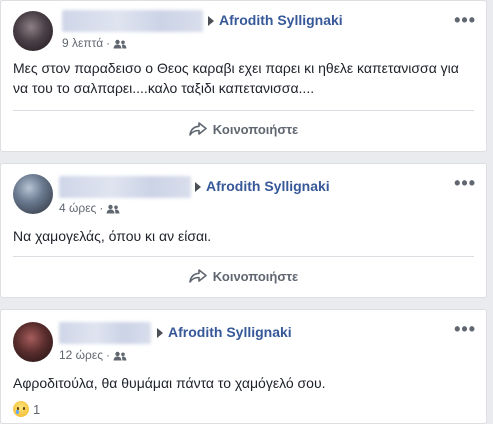 The image size is (493, 424). I want to click on reaction-summary: 1, so click(26, 409).